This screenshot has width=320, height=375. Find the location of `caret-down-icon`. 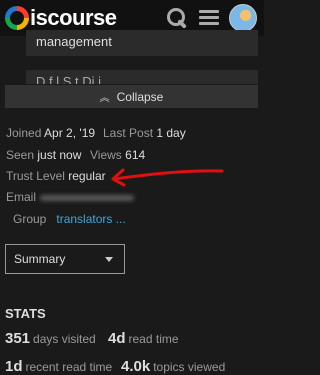

caret-down-icon is located at coordinates (109, 259).